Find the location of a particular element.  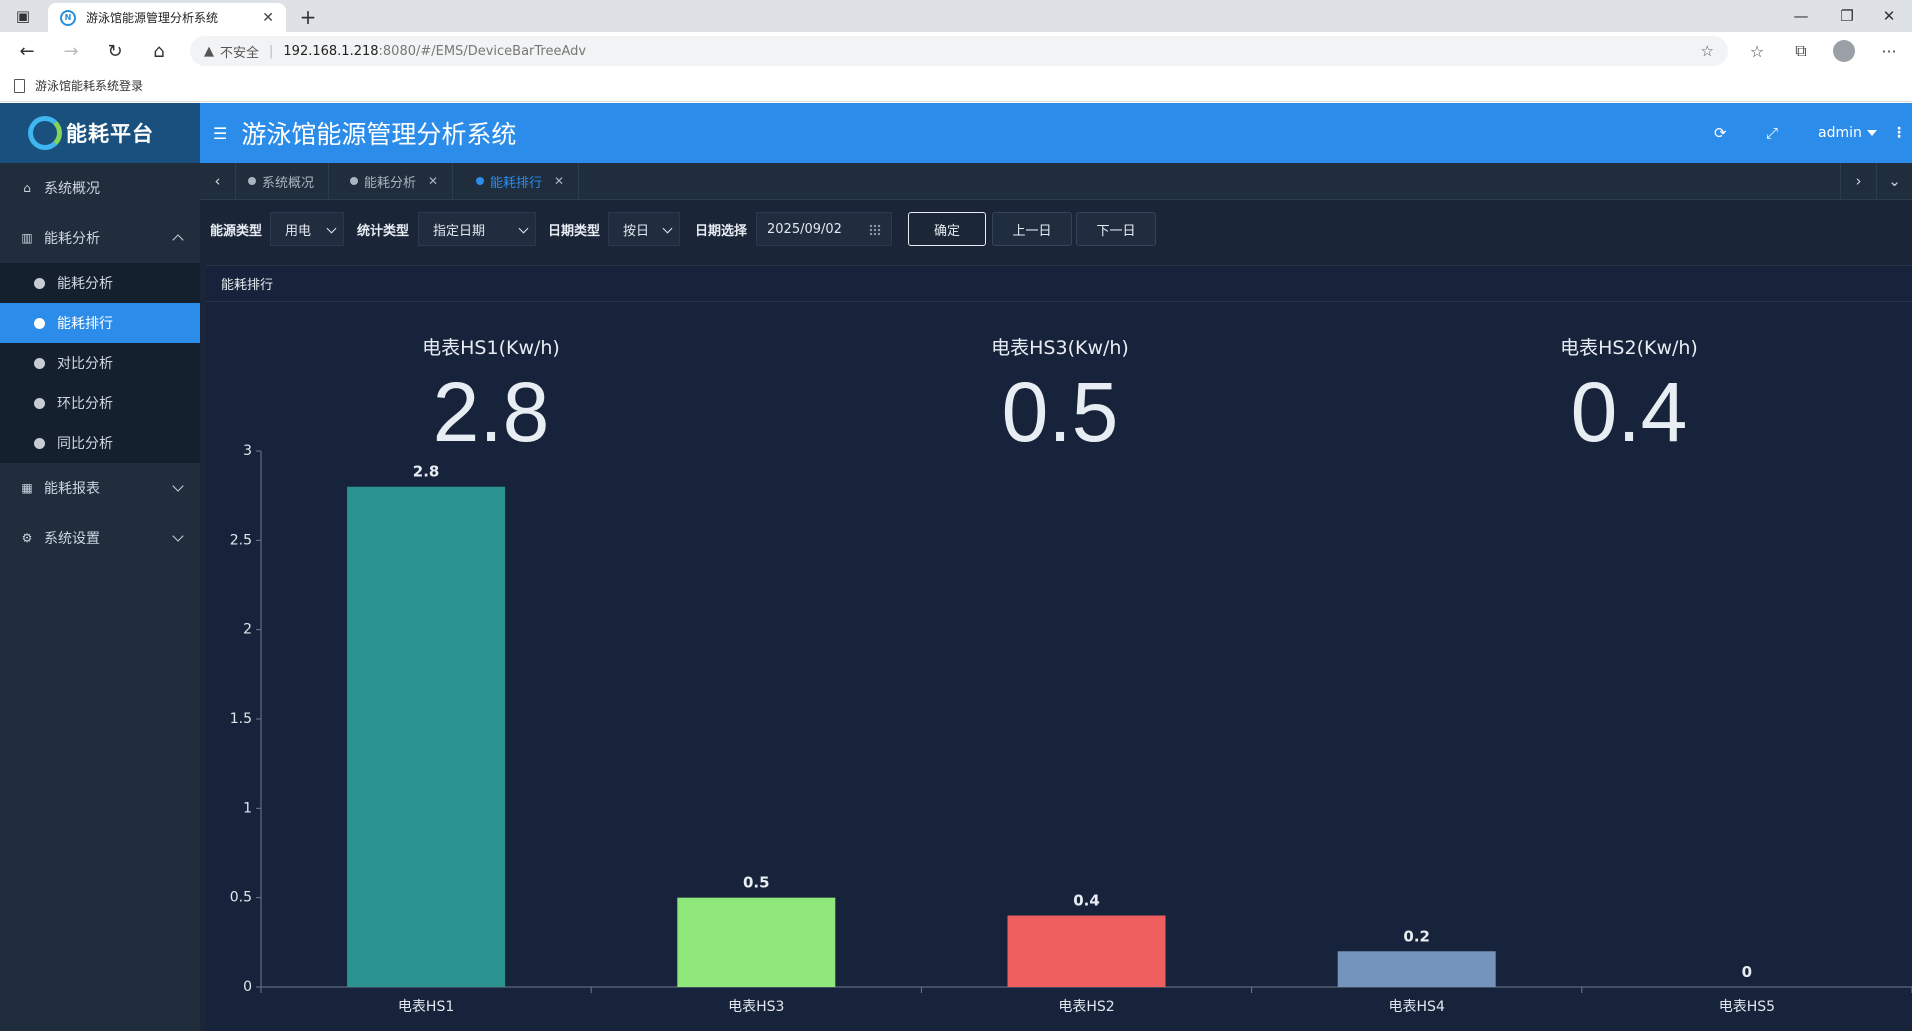

menu-toggle-icon: ☰ is located at coordinates (220, 133).